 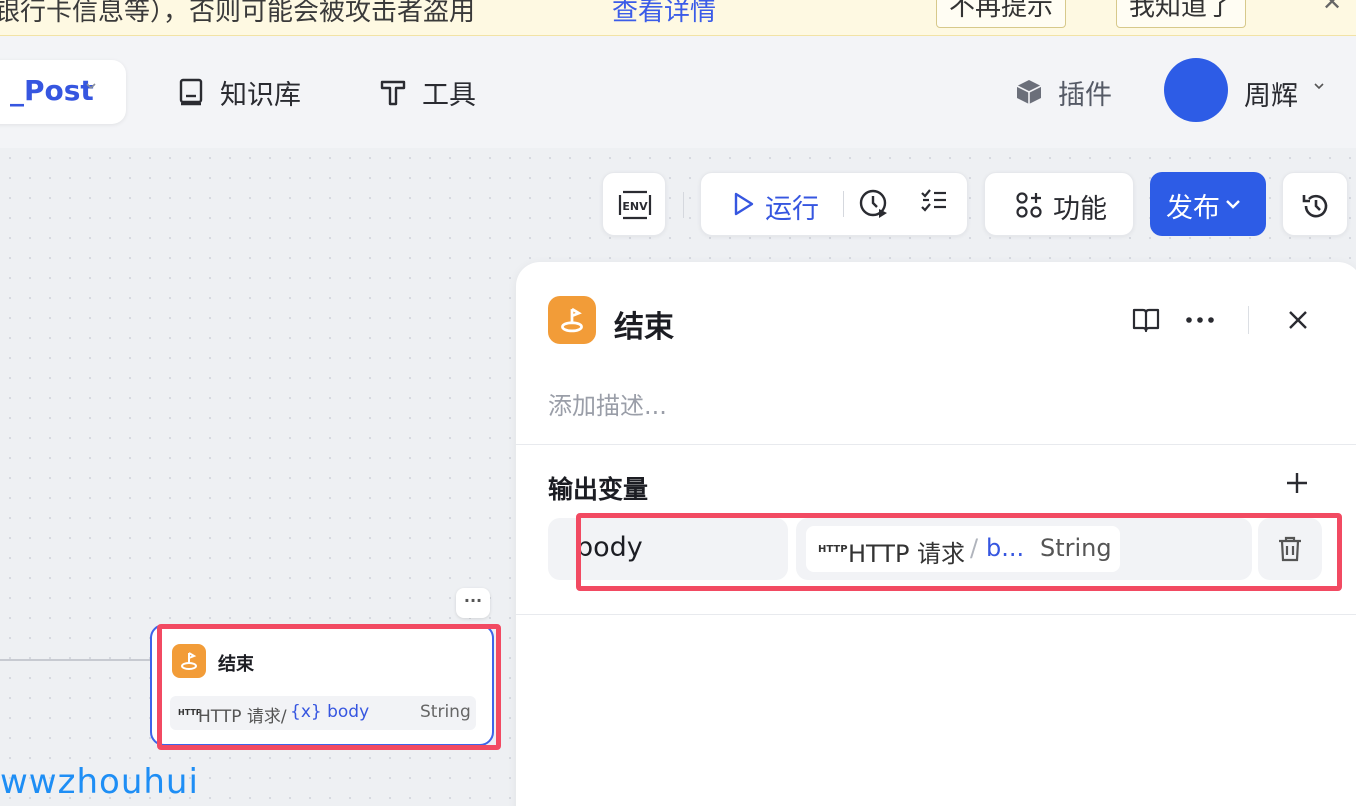 I want to click on end-node: 结束 HTTP HTTP 请求/ {x} body String, so click(x=322, y=685).